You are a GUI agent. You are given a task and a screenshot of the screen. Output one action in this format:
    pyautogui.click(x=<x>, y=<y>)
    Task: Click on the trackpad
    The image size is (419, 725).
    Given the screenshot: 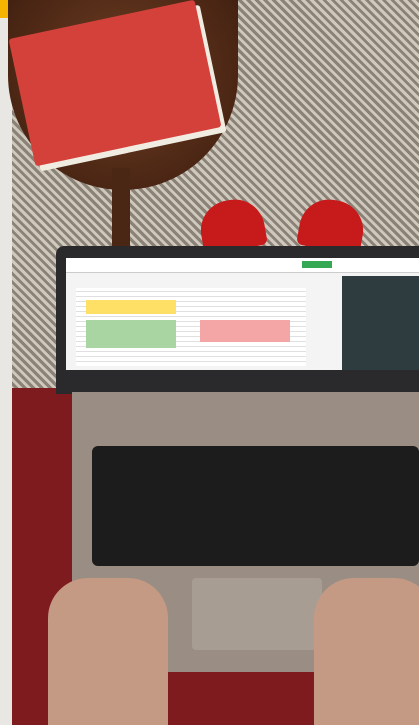 What is the action you would take?
    pyautogui.click(x=257, y=614)
    